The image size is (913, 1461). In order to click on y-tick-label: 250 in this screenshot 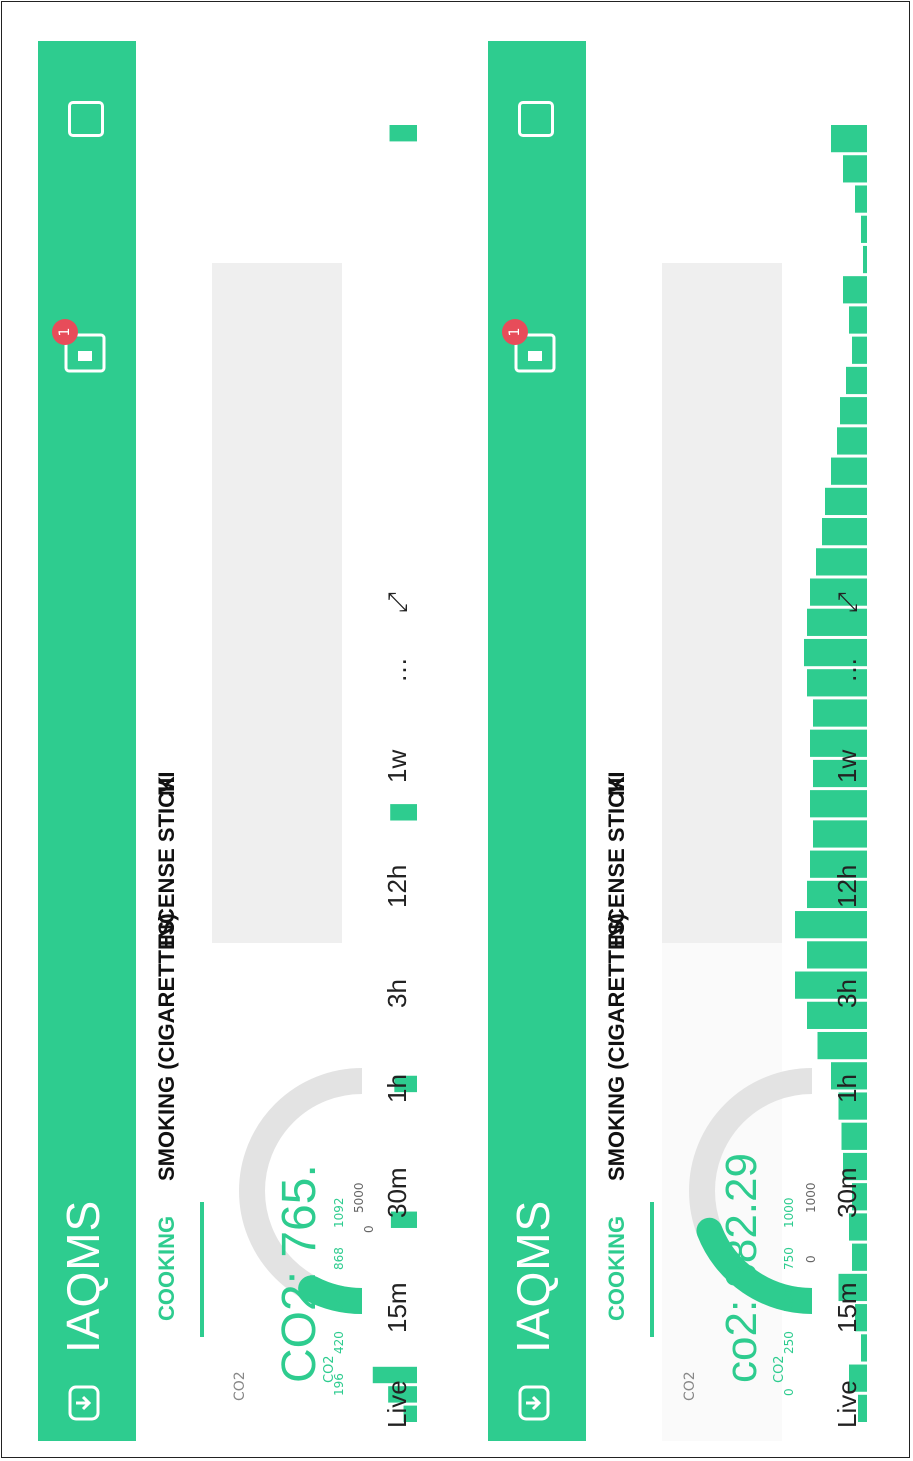, I will do `click(789, 1342)`.